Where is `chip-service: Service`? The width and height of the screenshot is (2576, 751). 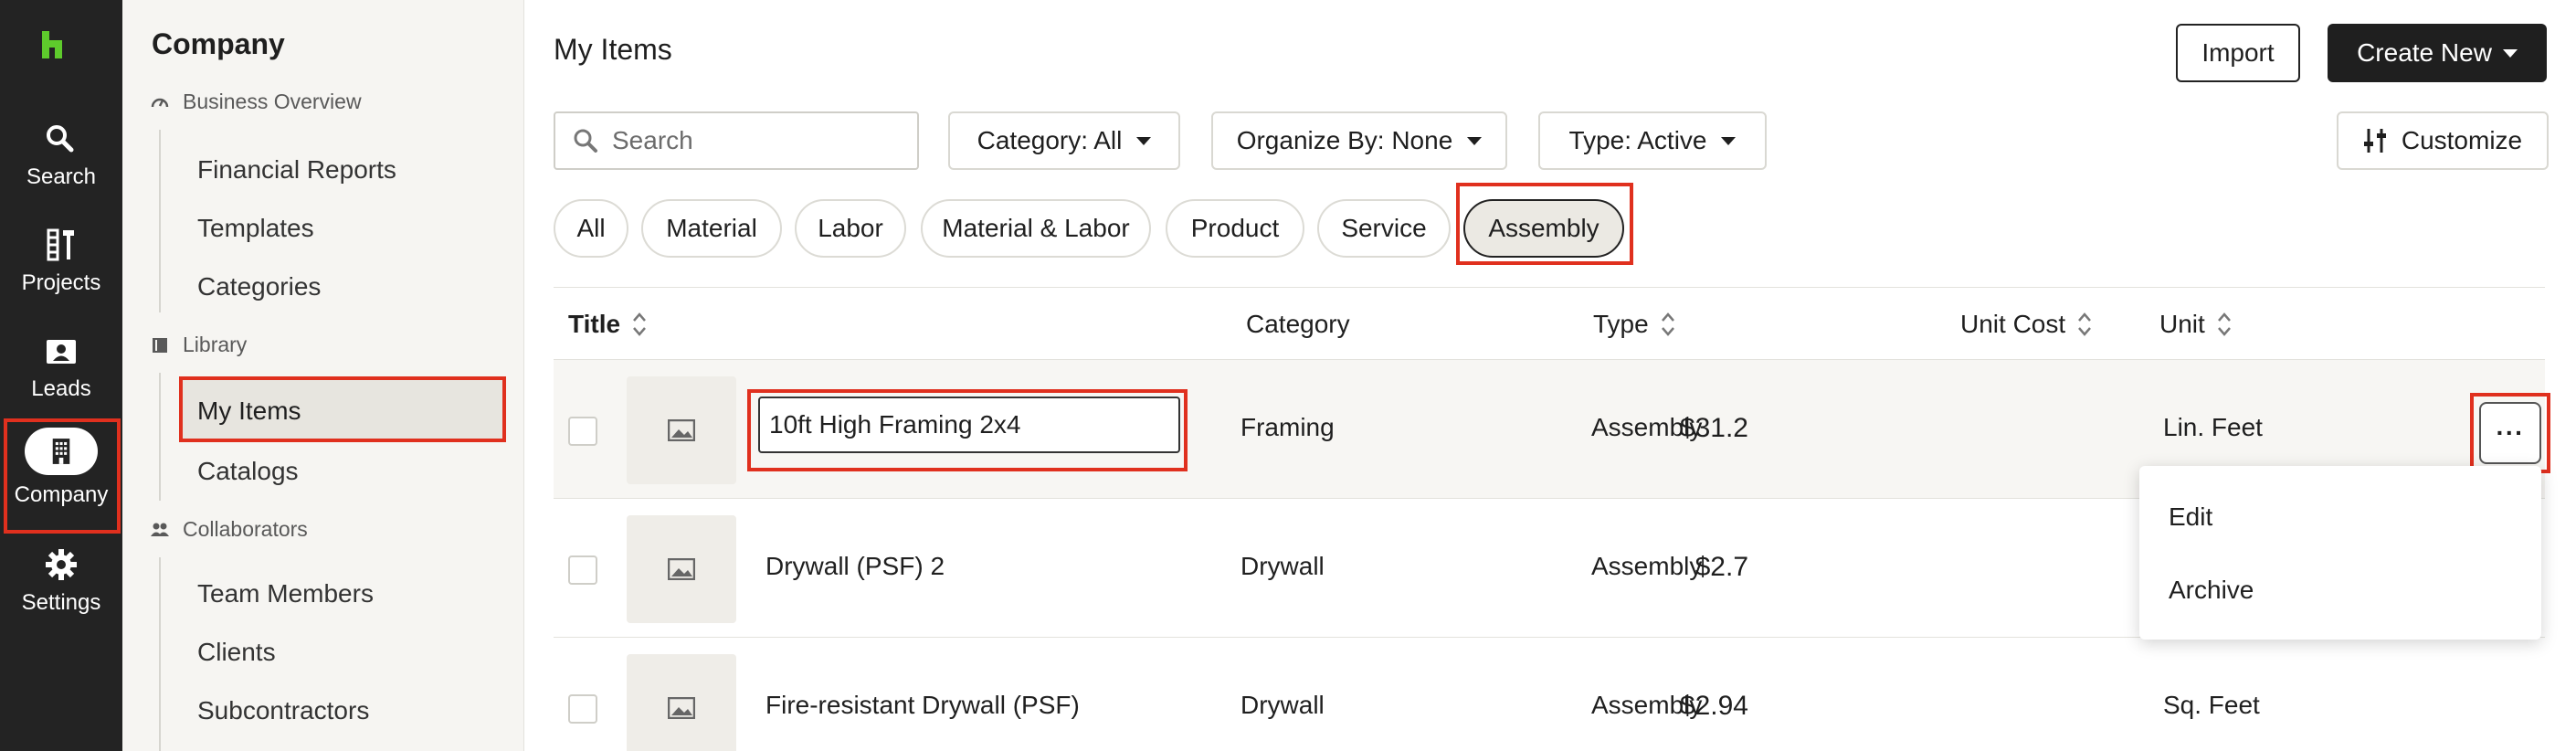 chip-service: Service is located at coordinates (1384, 229).